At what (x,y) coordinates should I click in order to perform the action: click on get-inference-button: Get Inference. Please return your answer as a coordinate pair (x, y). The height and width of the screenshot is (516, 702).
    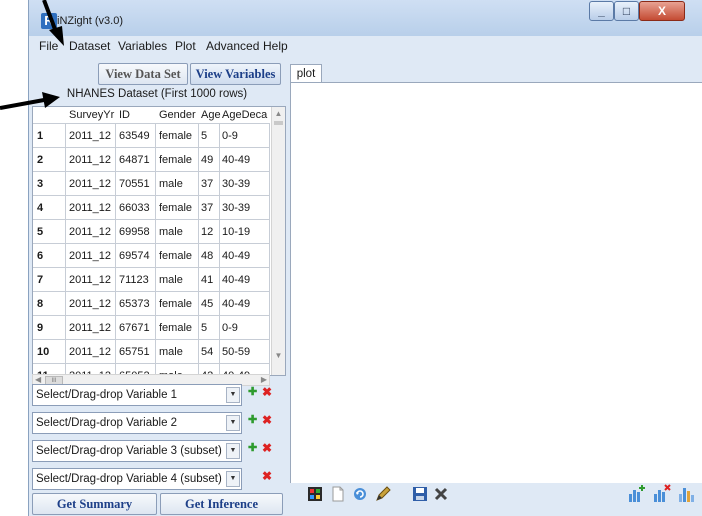
    Looking at the image, I should click on (221, 504).